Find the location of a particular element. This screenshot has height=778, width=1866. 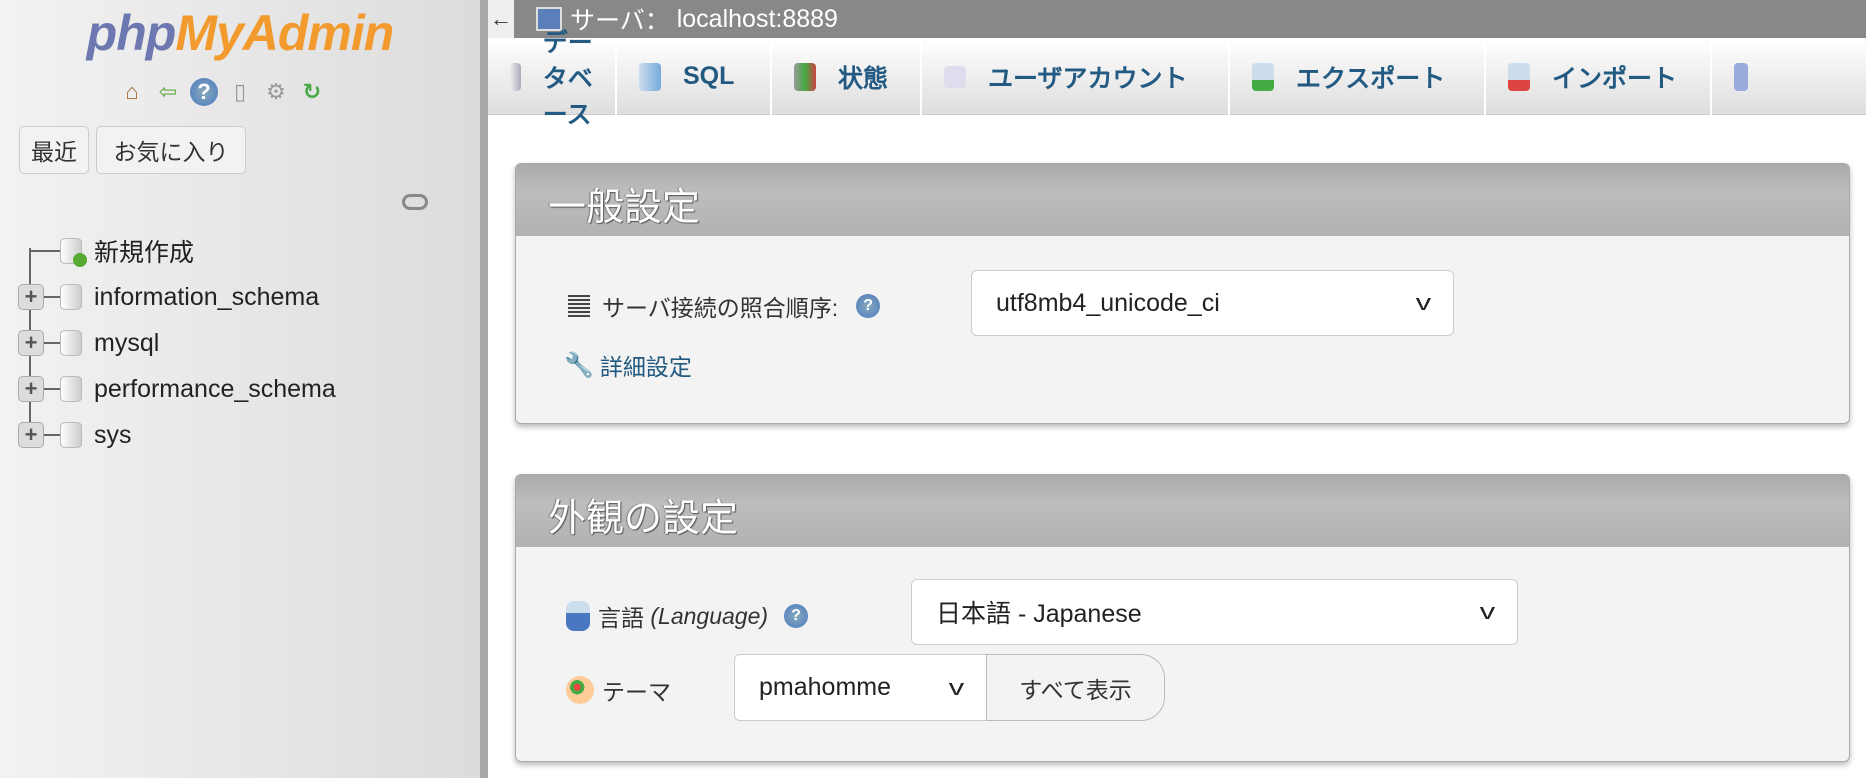

tree-item-label: performance_schema is located at coordinates (215, 389).